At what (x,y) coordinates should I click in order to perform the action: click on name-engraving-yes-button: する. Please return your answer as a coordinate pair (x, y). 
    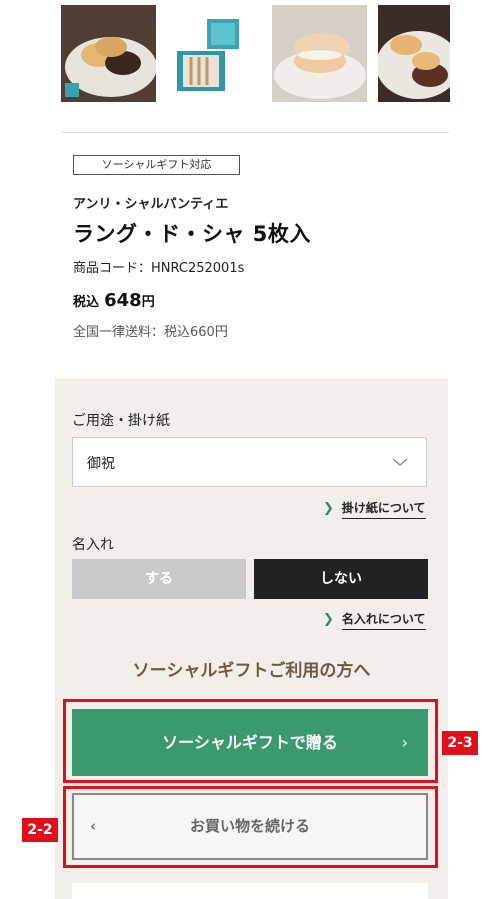
    Looking at the image, I should click on (159, 579).